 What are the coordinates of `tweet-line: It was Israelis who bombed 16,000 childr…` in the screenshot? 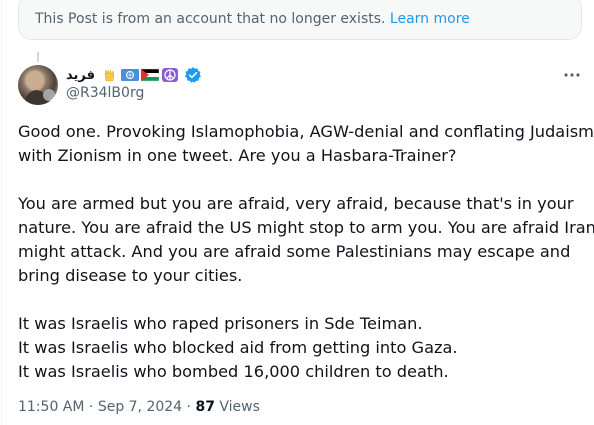 It's located at (233, 371).